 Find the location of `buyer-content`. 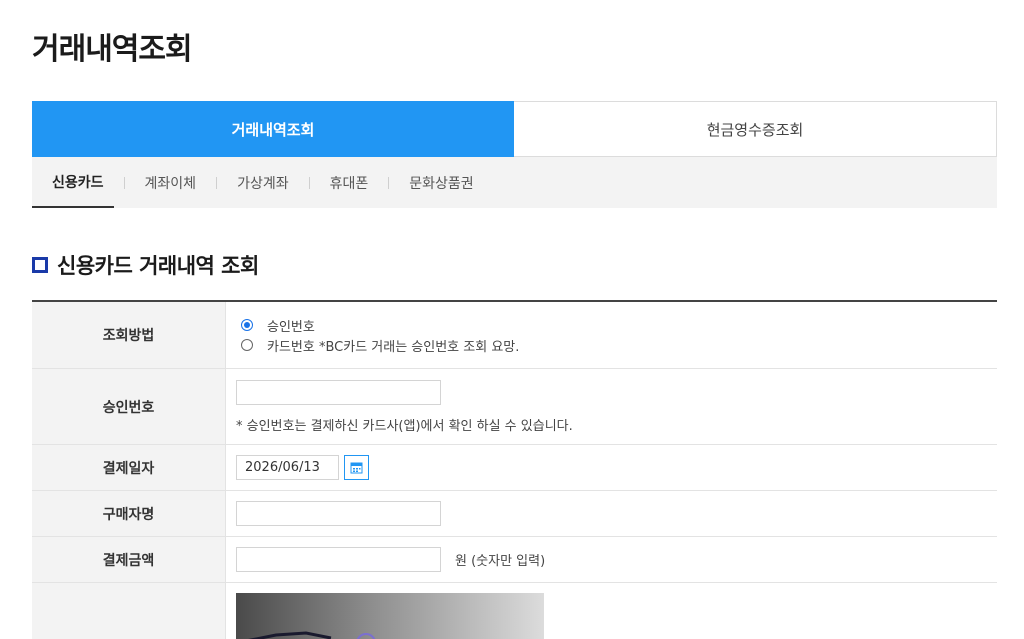

buyer-content is located at coordinates (611, 513).